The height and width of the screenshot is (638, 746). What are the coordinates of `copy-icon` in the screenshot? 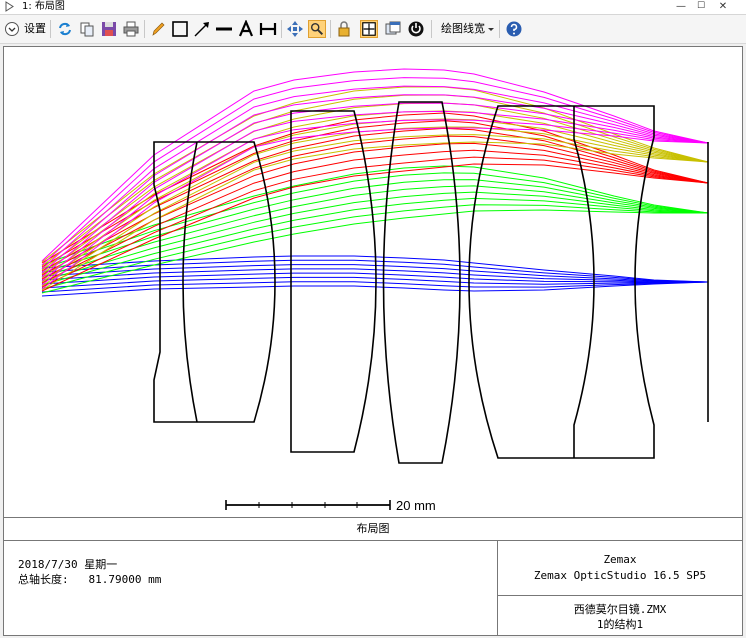 It's located at (87, 29).